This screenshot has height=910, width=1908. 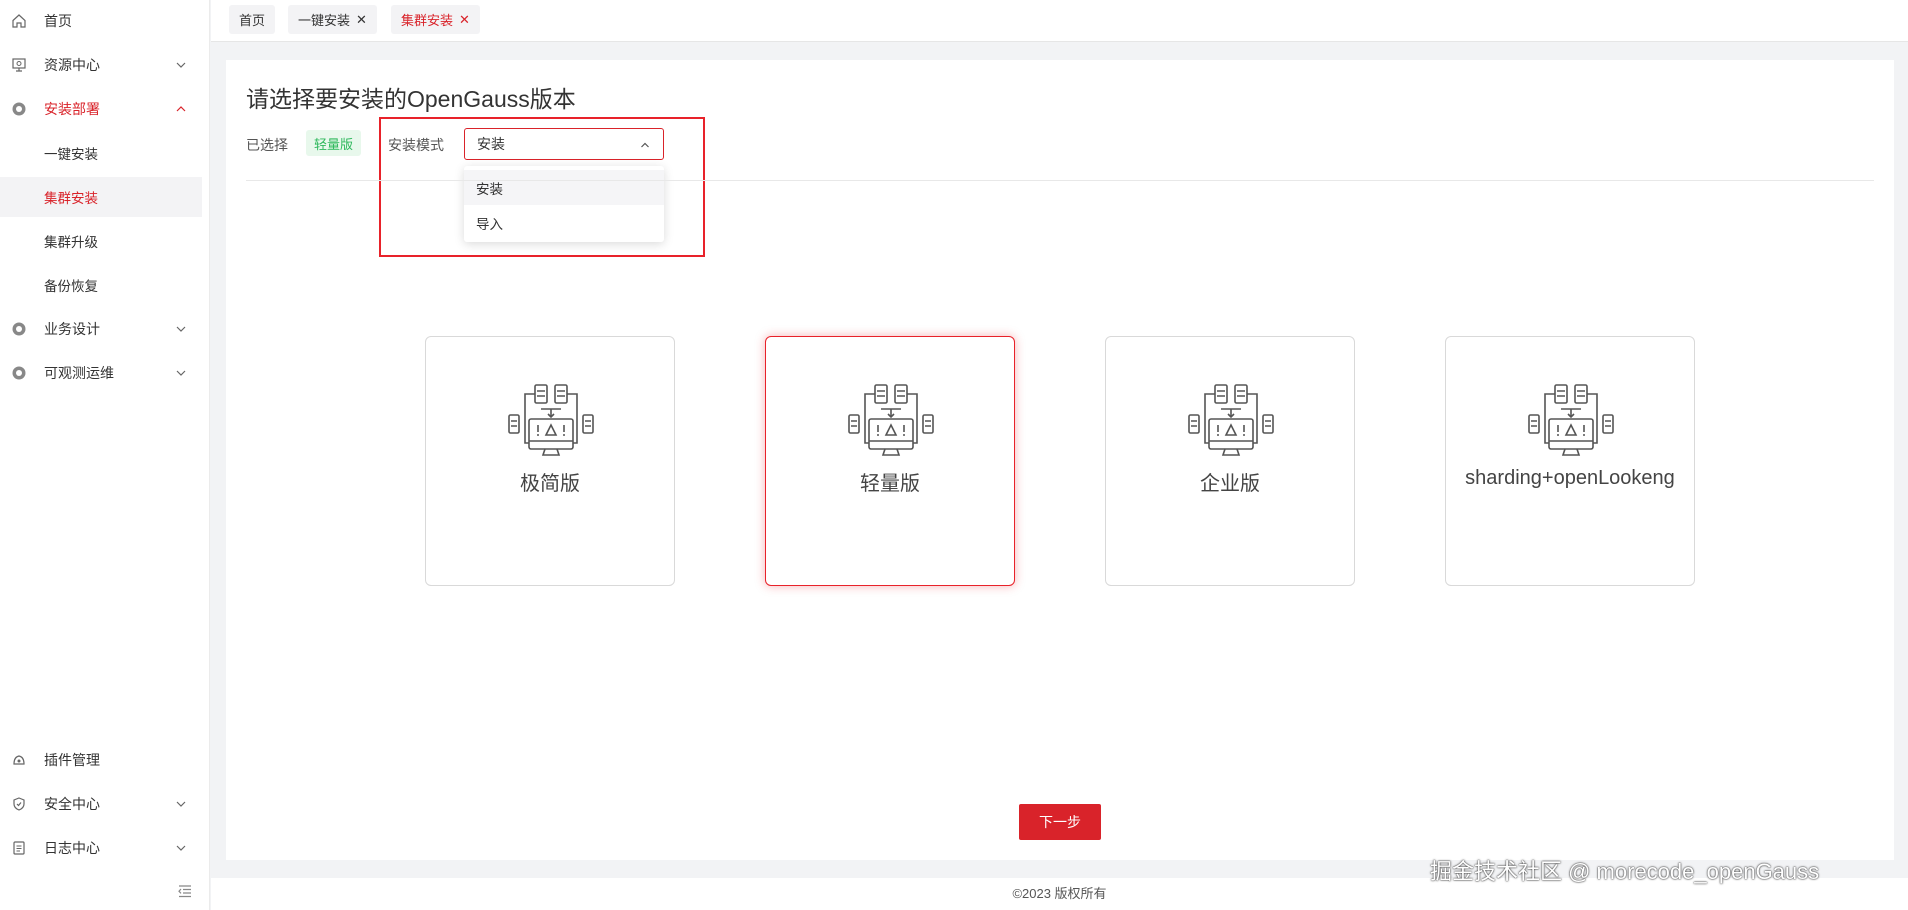 I want to click on sidebar-item-plugins: 插件管理, so click(x=101, y=760).